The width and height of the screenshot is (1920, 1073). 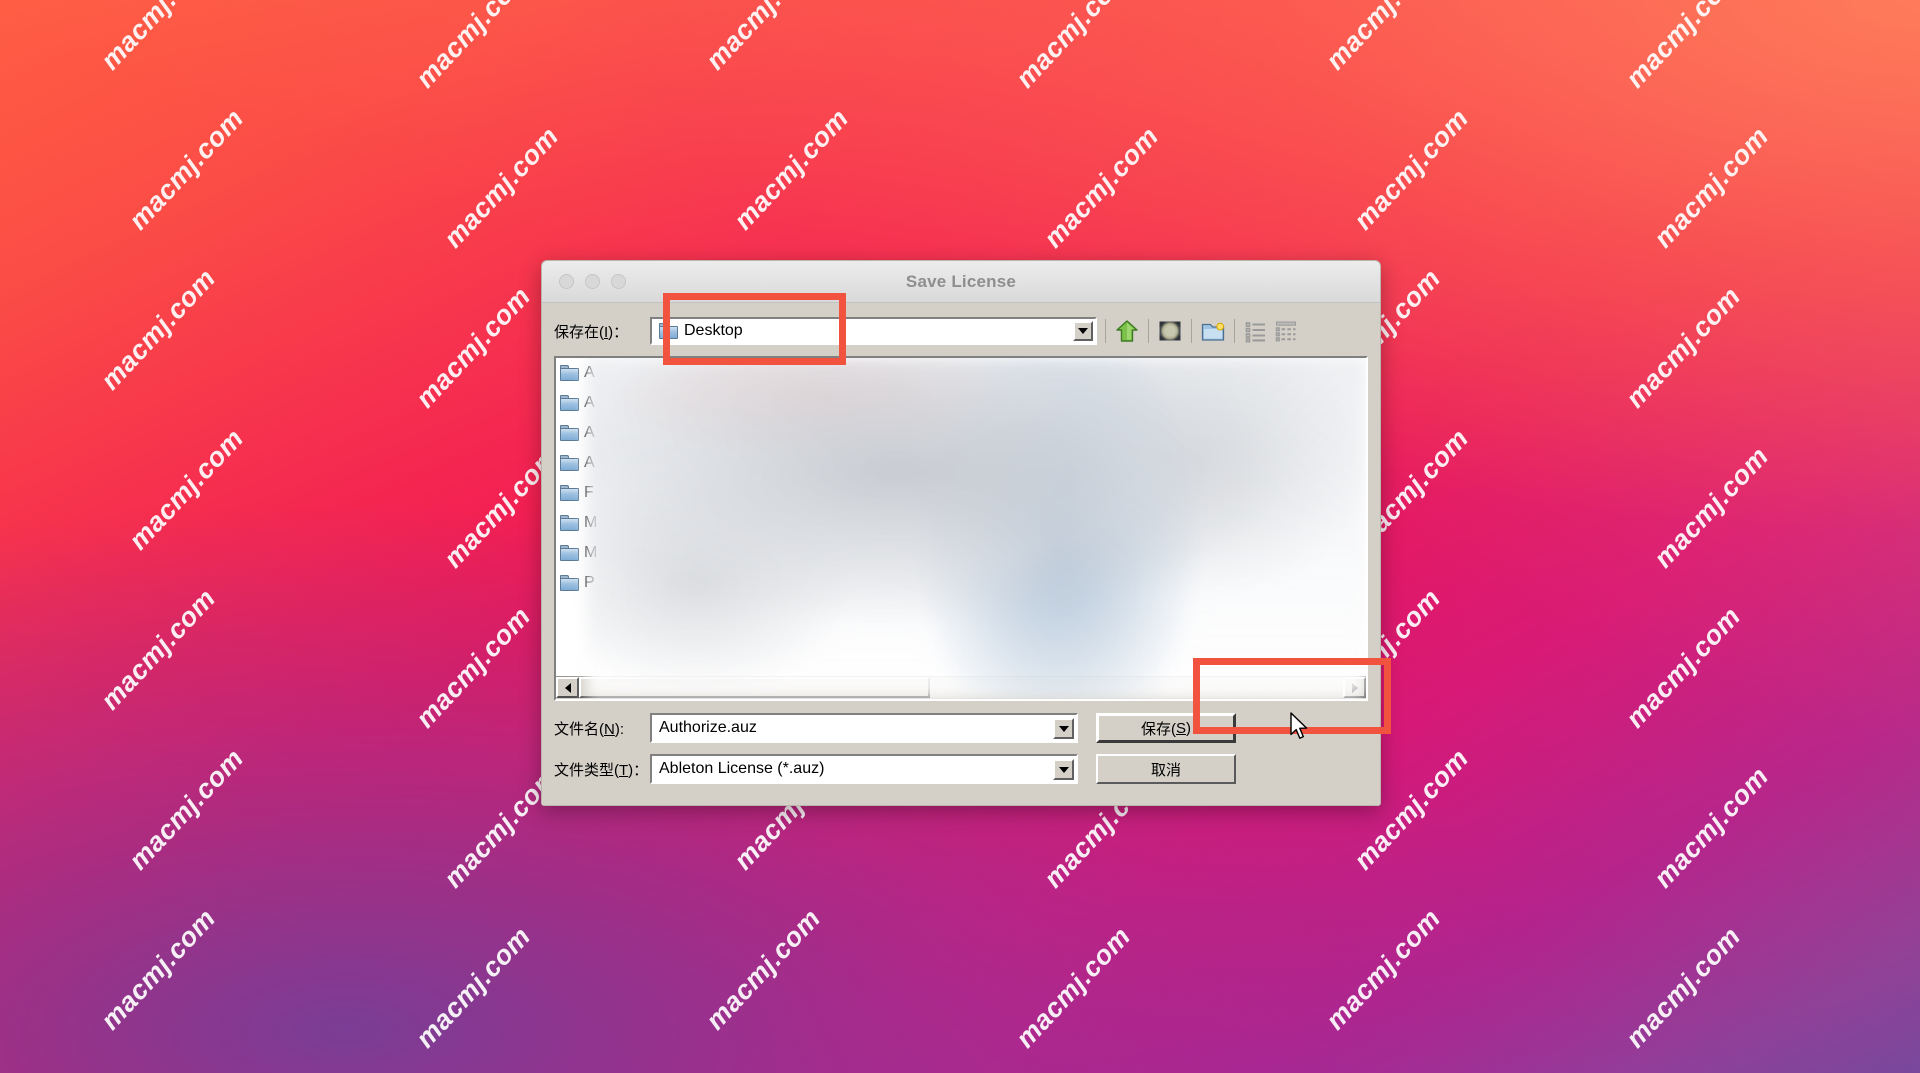 What do you see at coordinates (1213, 331) in the screenshot?
I see `new-folder-icon` at bounding box center [1213, 331].